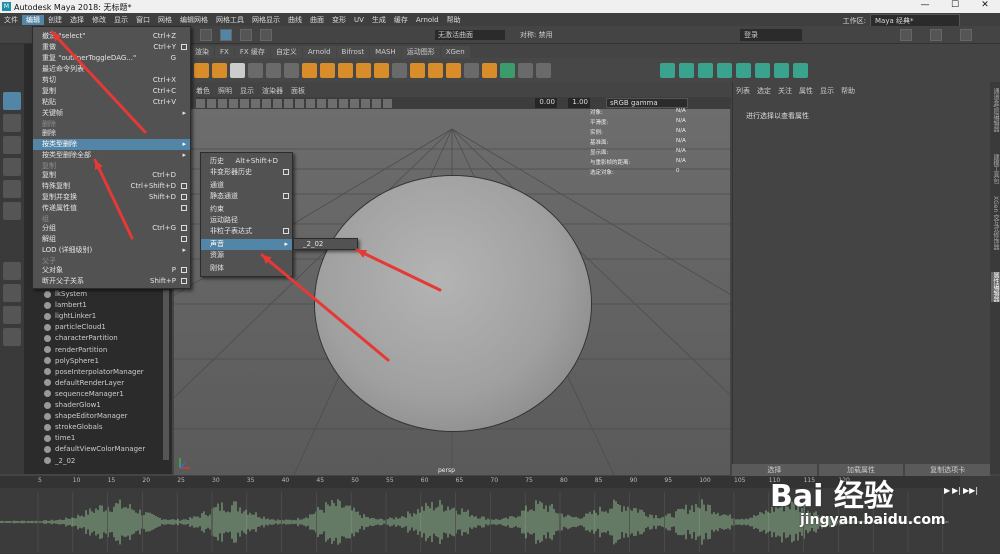  Describe the element at coordinates (246, 220) in the screenshot. I see `submenu-item: 运动路径` at that location.